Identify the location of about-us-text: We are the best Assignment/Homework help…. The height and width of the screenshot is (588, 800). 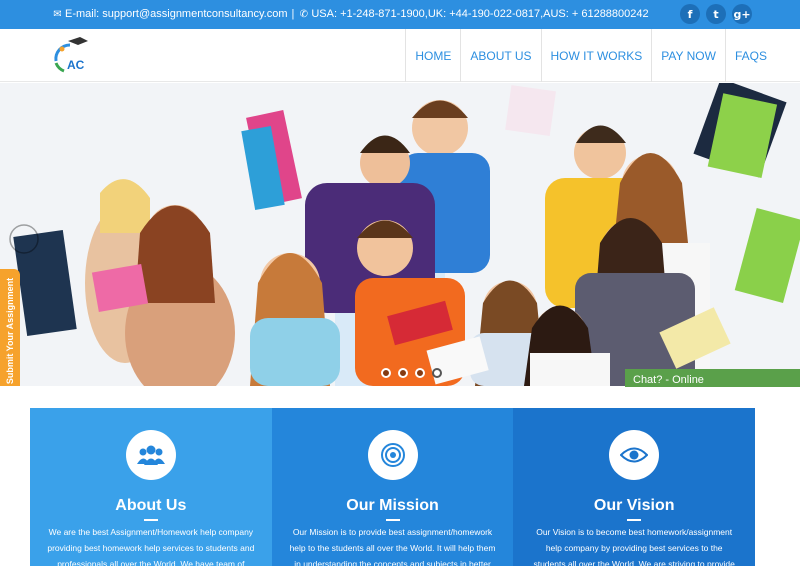
(151, 548).